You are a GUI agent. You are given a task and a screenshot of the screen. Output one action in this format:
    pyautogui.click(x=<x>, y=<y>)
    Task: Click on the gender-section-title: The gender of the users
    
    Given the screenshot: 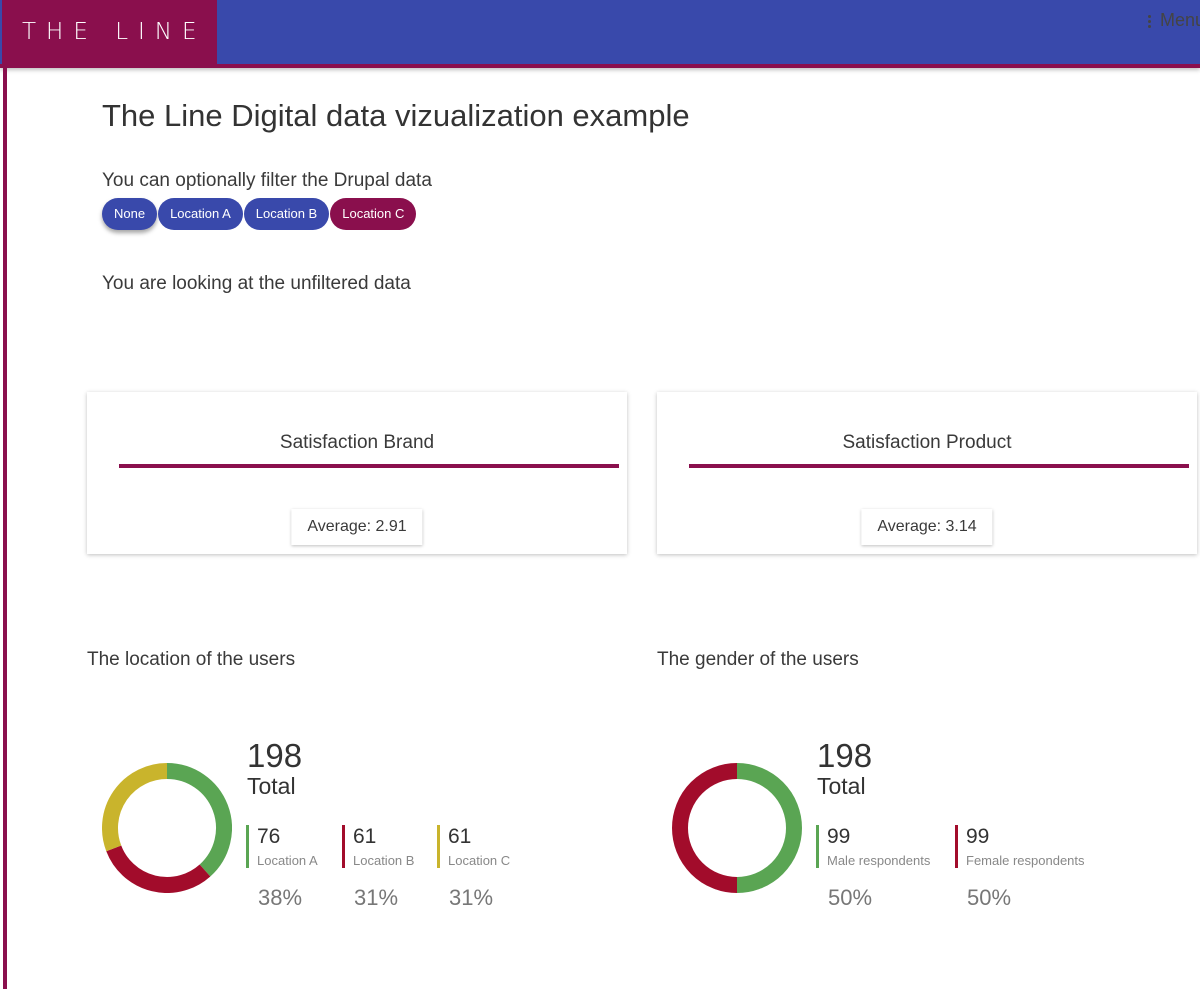 What is the action you would take?
    pyautogui.click(x=758, y=659)
    